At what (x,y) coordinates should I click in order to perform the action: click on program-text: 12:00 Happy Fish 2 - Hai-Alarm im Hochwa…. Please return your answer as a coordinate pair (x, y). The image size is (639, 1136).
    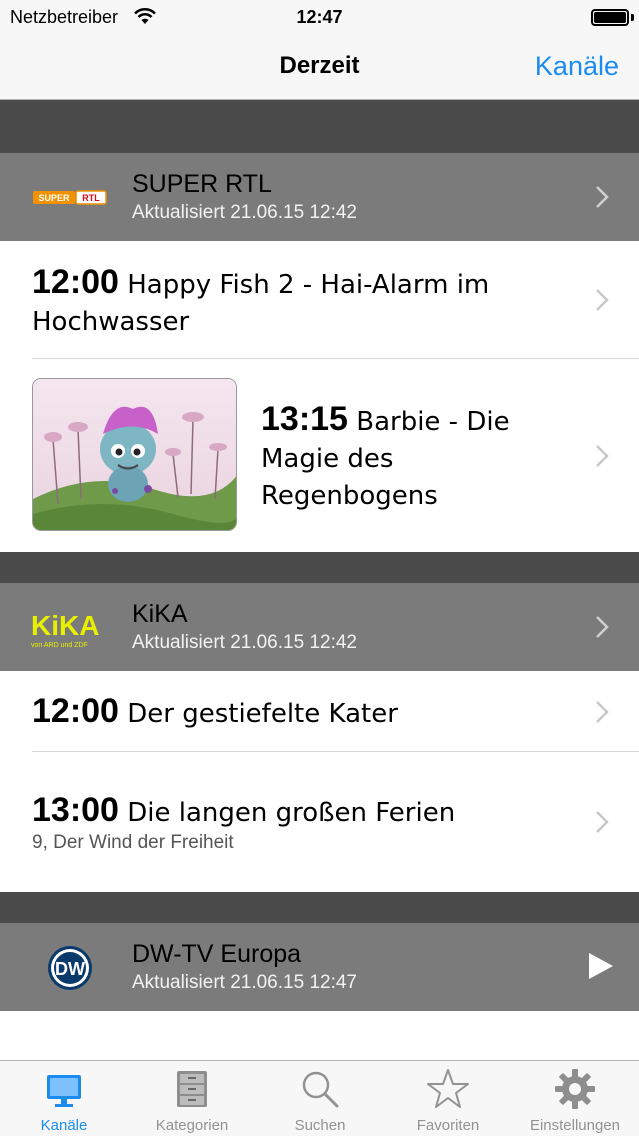
    Looking at the image, I should click on (303, 302).